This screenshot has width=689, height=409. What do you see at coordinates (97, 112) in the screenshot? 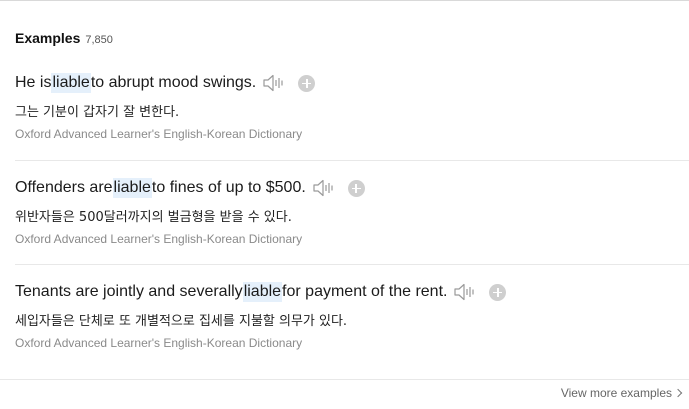
I see `korean-translation: 그는 기분이 갑자기 잘 변한다.` at bounding box center [97, 112].